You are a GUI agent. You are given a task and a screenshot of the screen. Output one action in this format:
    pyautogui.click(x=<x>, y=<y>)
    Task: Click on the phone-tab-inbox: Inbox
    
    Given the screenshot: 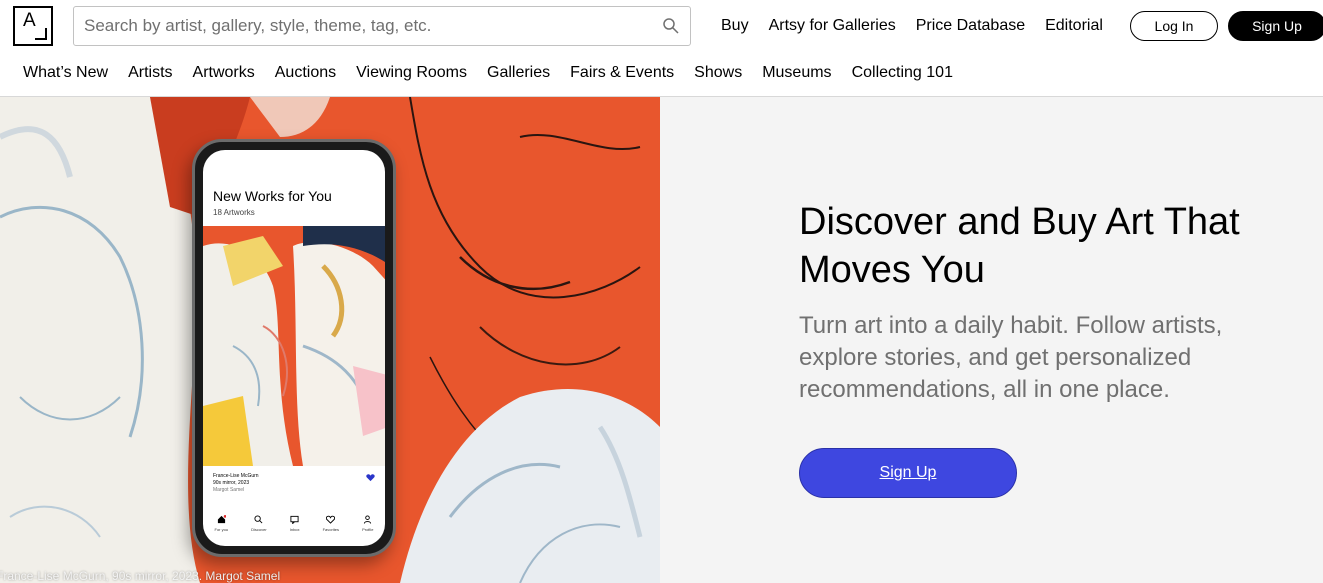 What is the action you would take?
    pyautogui.click(x=295, y=523)
    